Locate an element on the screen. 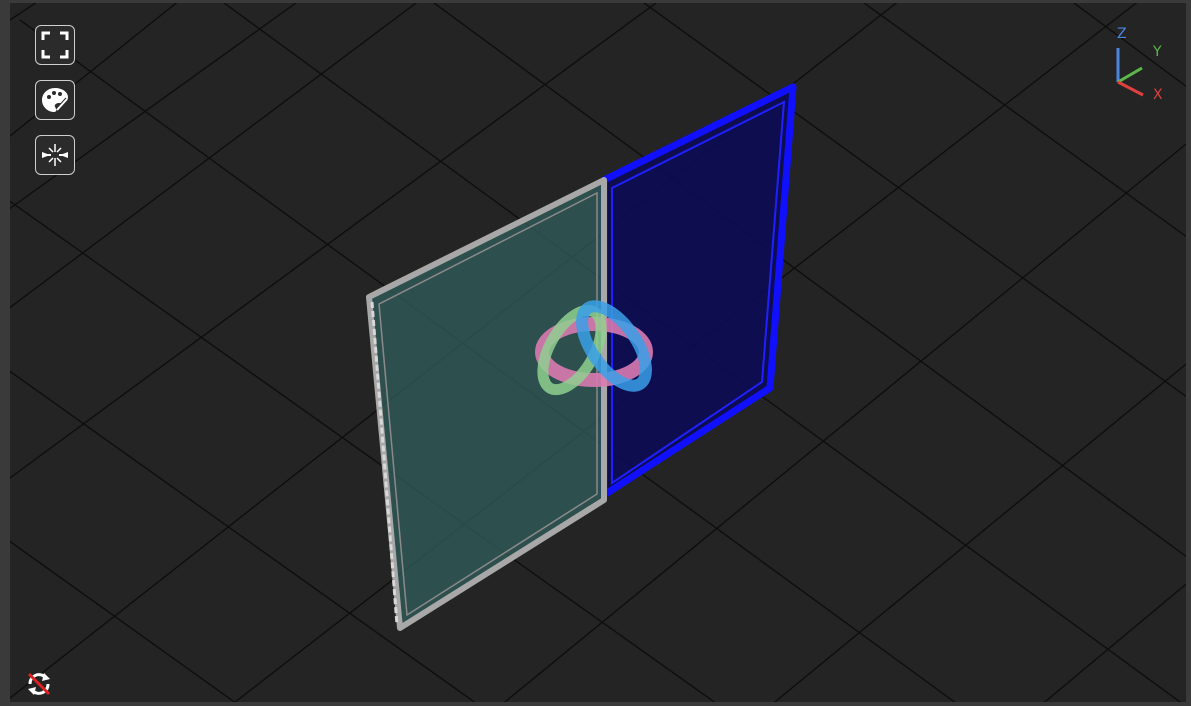  fullscreen-button is located at coordinates (55, 45).